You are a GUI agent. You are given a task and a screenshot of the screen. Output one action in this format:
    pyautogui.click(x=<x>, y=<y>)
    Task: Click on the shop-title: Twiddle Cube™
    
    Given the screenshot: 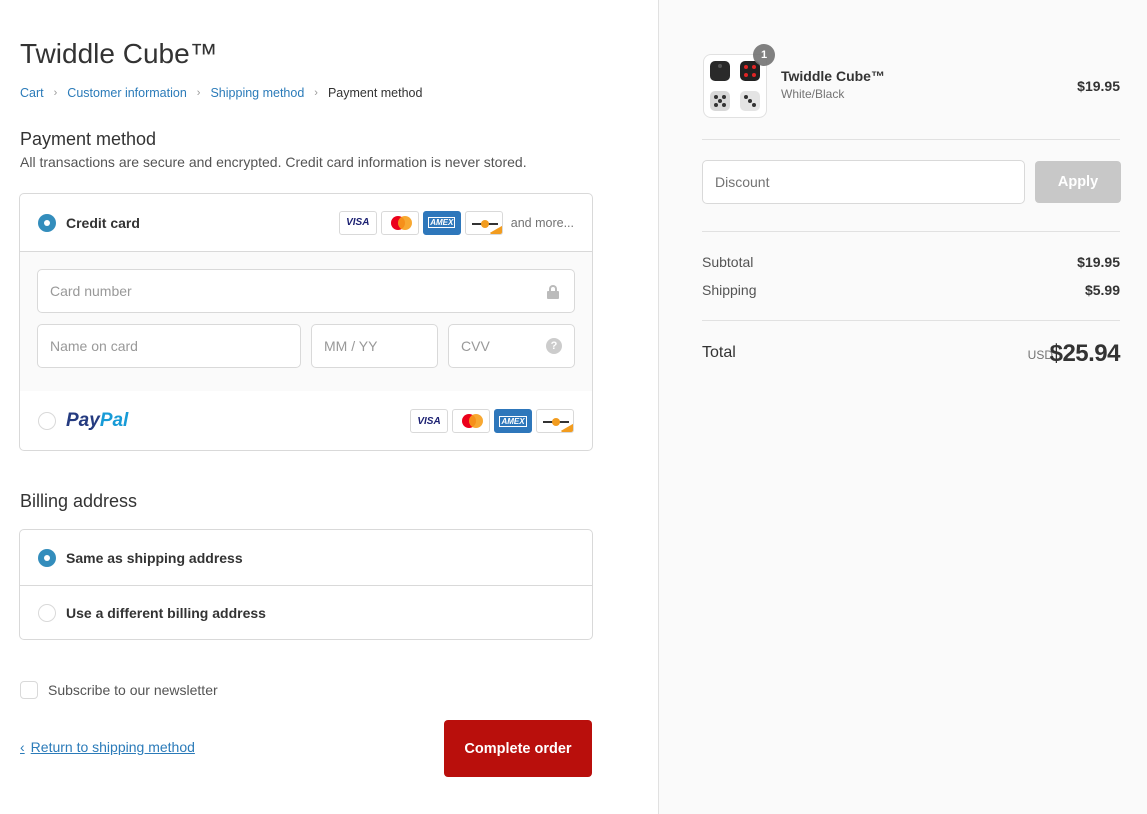 What is the action you would take?
    pyautogui.click(x=119, y=54)
    